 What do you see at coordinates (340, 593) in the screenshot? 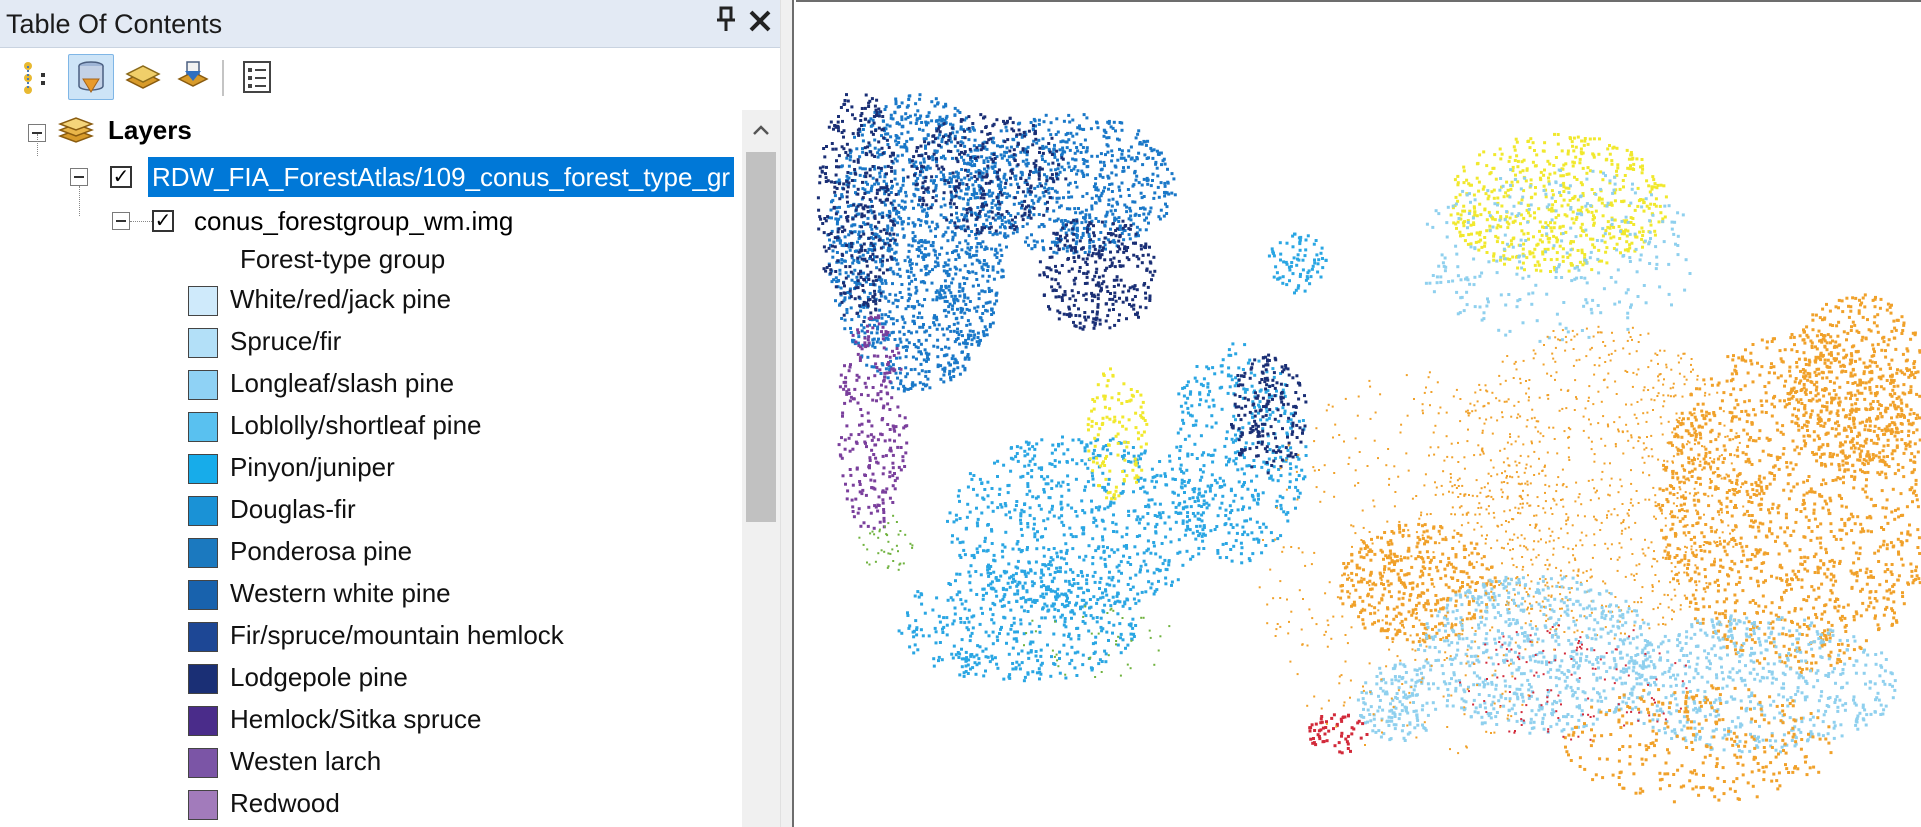
I see `legend-label: Western white pine` at bounding box center [340, 593].